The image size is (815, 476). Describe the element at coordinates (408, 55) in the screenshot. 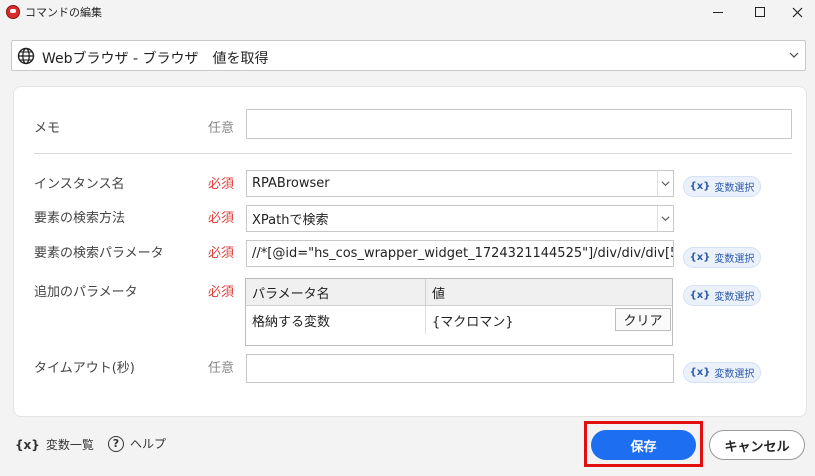

I see `command-select: Webブラウザ - ブラウザ 値を取得` at that location.